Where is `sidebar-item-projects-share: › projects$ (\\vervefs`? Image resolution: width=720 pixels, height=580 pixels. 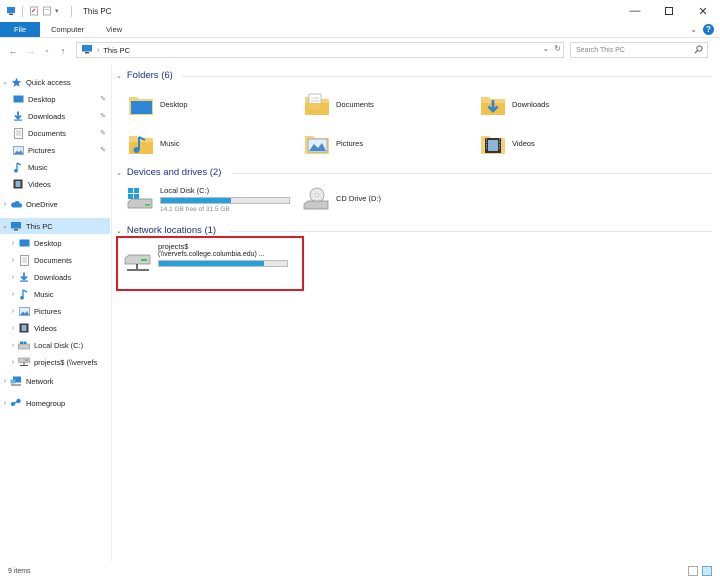 sidebar-item-projects-share: › projects$ (\\vervefs is located at coordinates (55, 362).